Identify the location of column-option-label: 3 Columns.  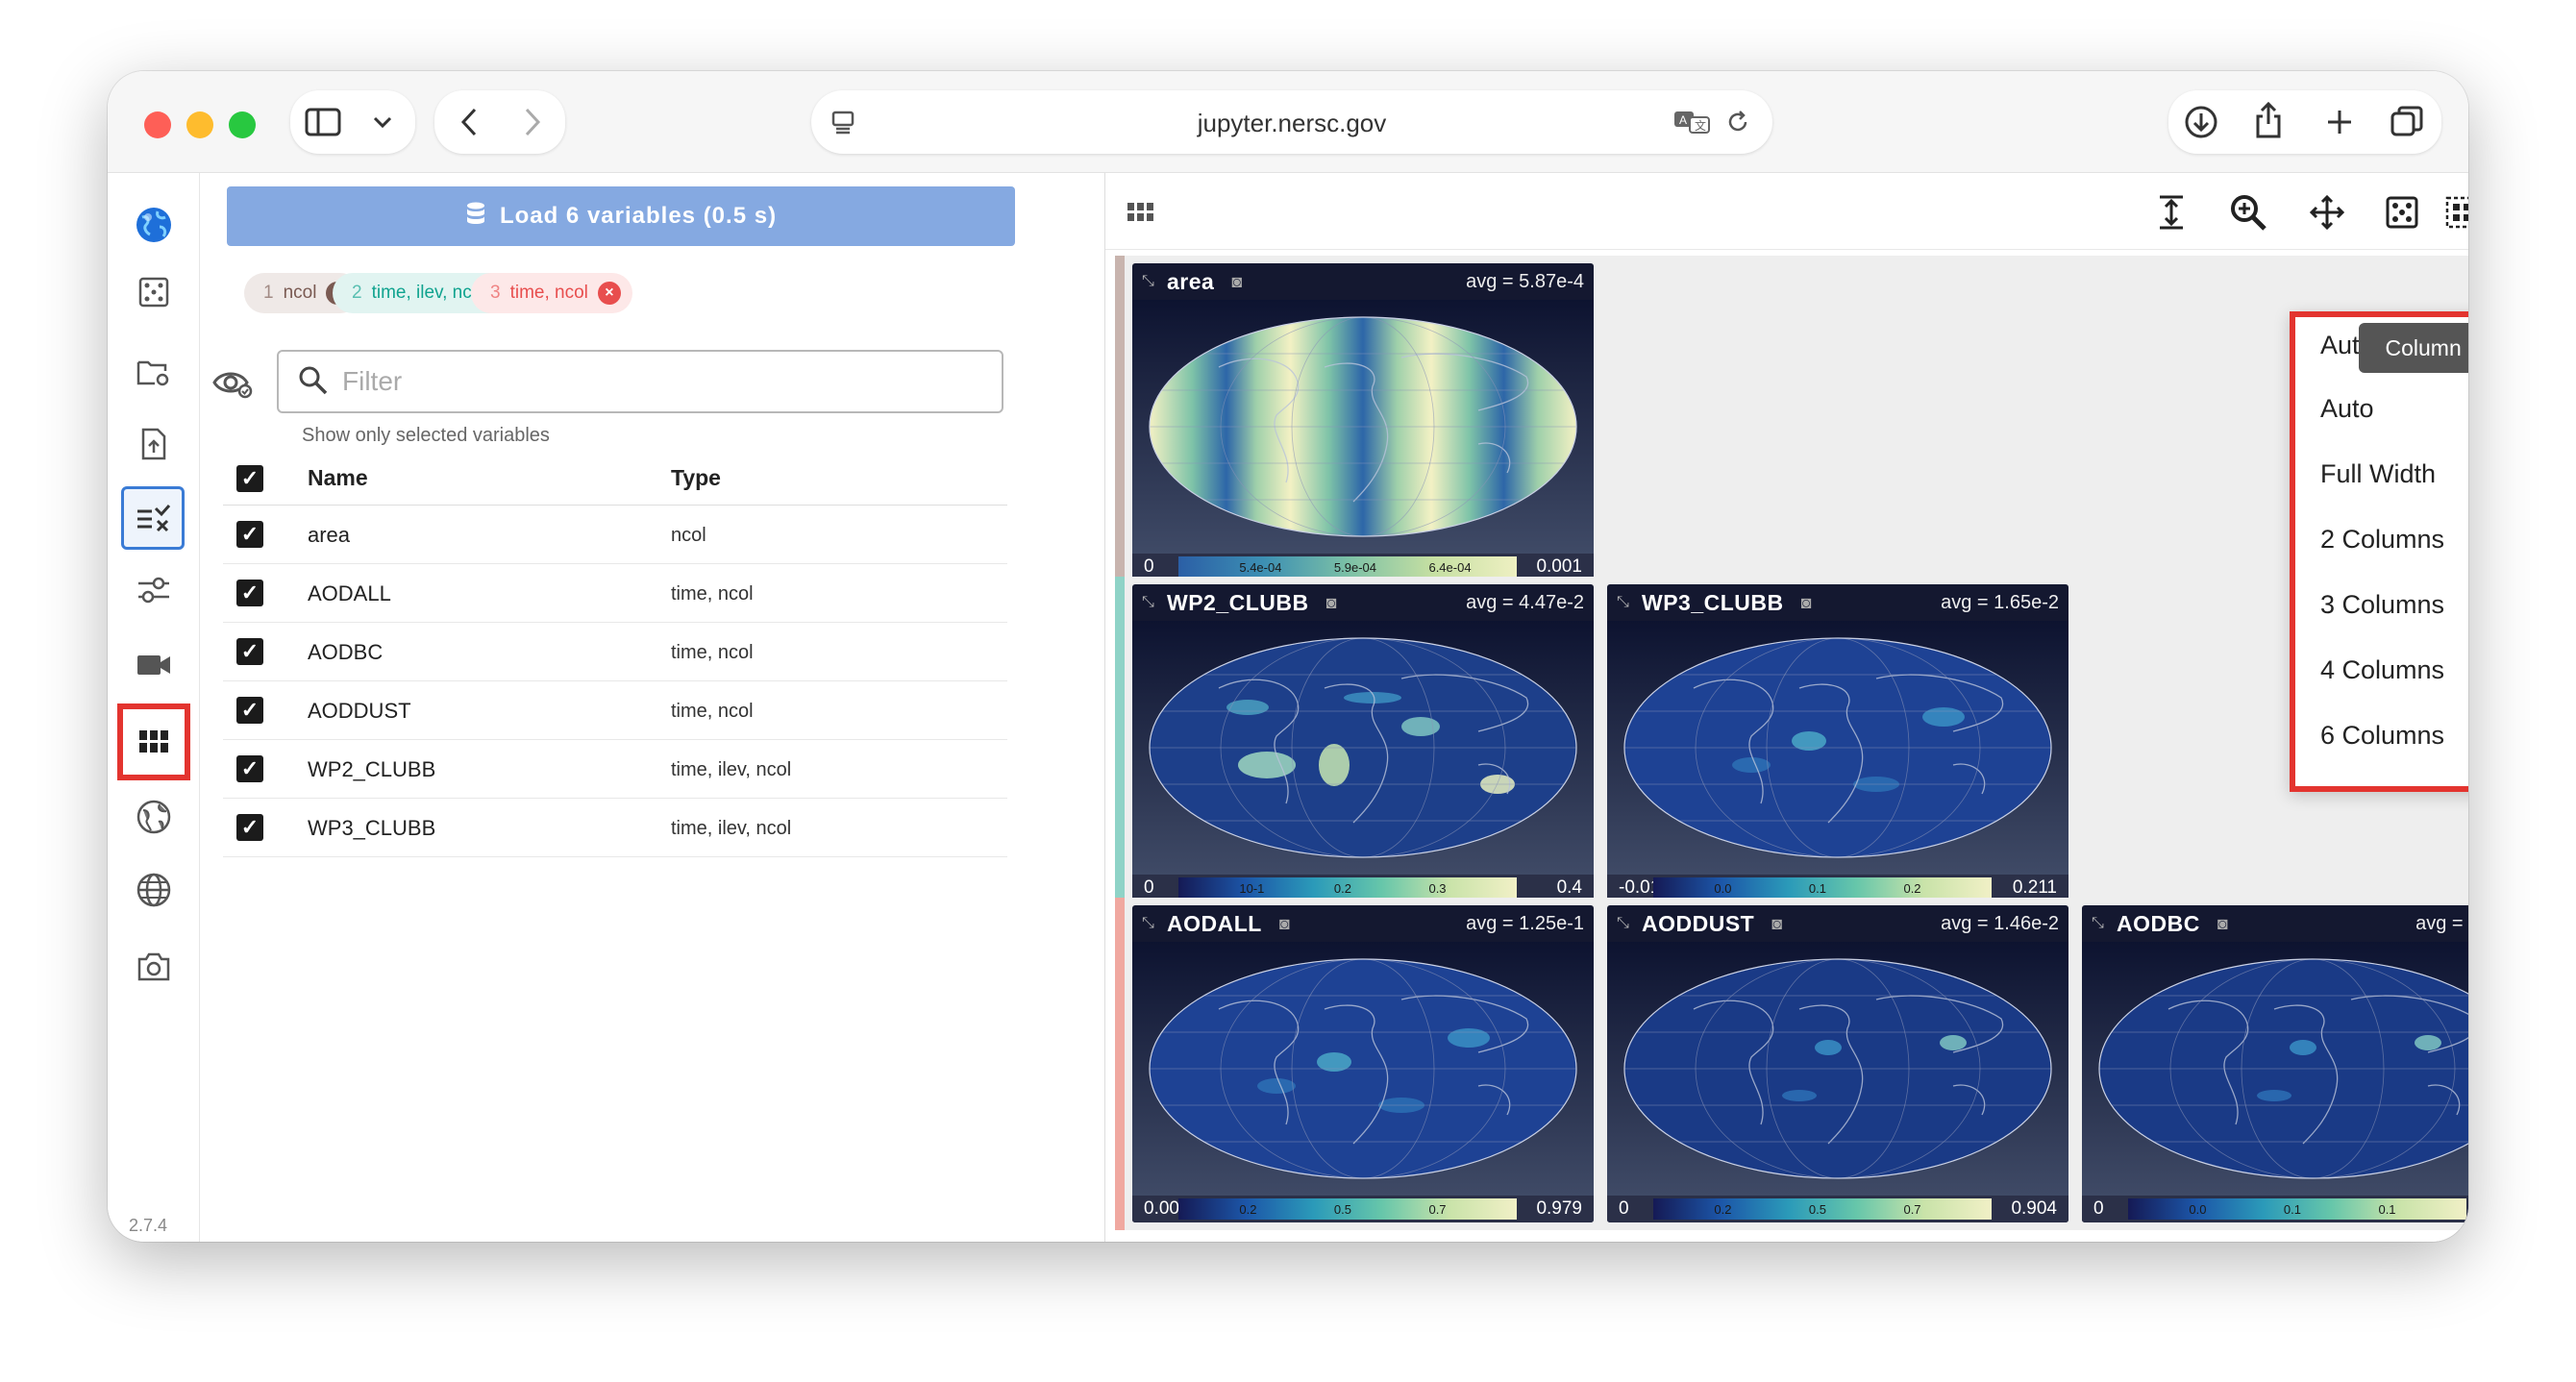
(2382, 604).